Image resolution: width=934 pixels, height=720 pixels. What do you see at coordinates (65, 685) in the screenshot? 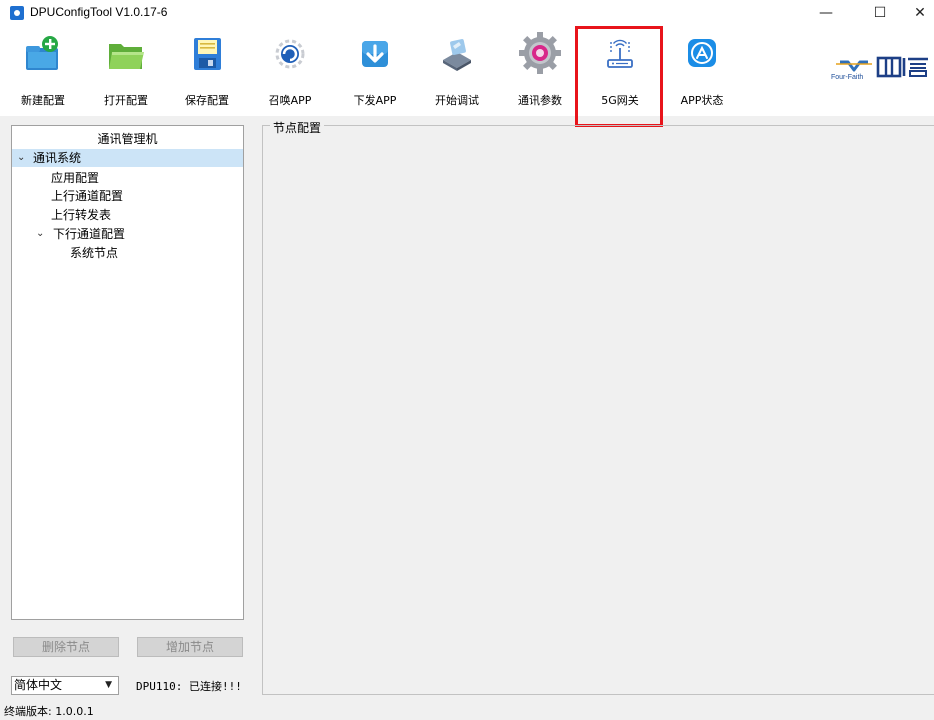
I see `language-select: 简体中文 ▼` at bounding box center [65, 685].